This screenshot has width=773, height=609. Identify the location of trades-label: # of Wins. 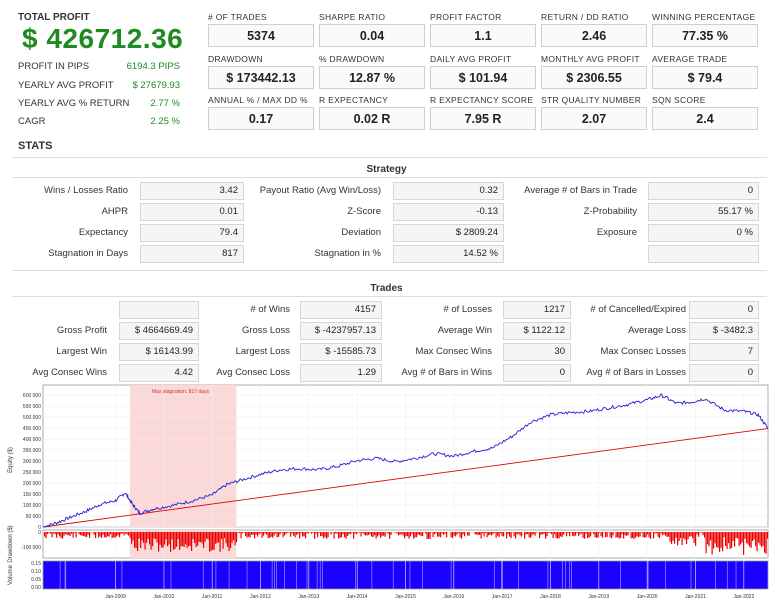
(270, 309).